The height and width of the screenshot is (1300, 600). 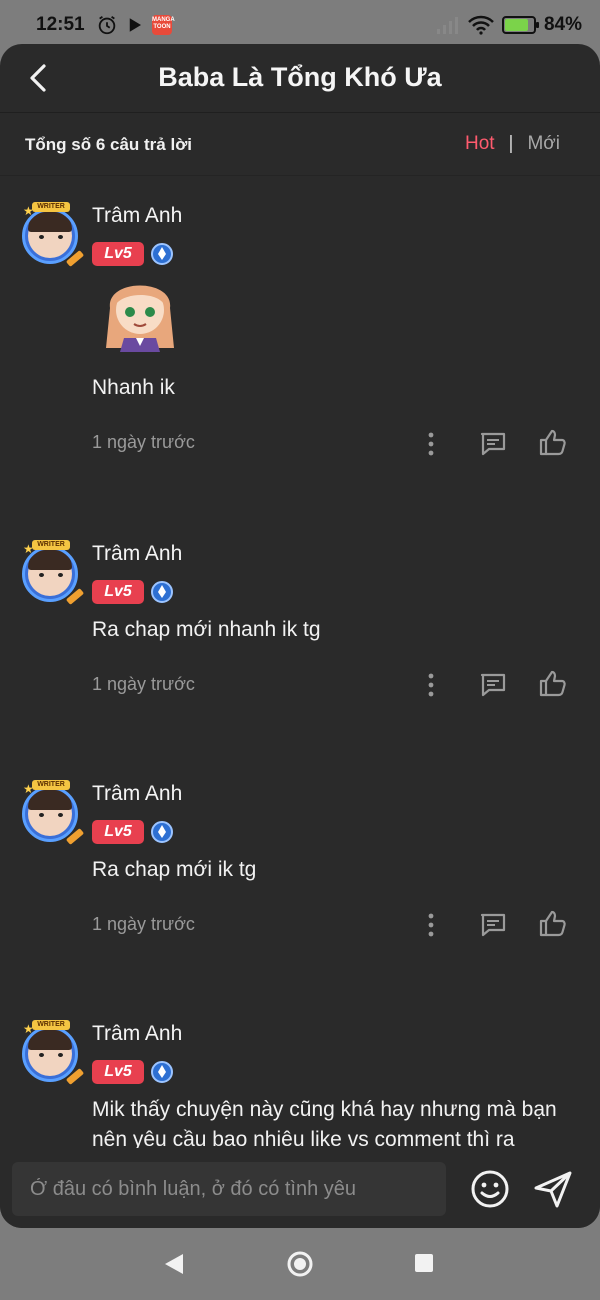 I want to click on header: Baba Là Tổng Khó Ưa, so click(x=300, y=78).